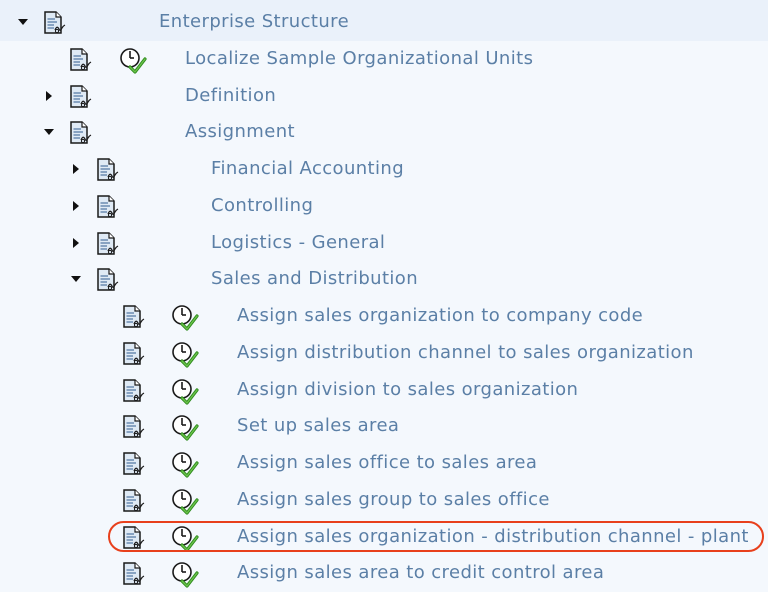  Describe the element at coordinates (407, 390) in the screenshot. I see `tree-node-label: Assign division to sales organization` at that location.